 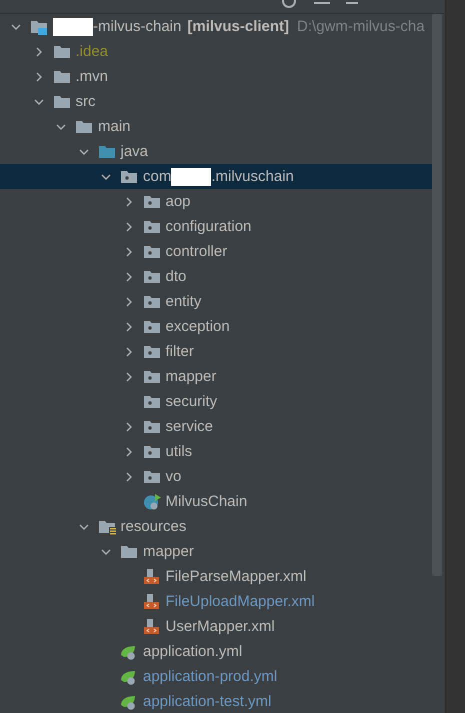 What do you see at coordinates (216, 201) in the screenshot?
I see `tree-row: aop` at bounding box center [216, 201].